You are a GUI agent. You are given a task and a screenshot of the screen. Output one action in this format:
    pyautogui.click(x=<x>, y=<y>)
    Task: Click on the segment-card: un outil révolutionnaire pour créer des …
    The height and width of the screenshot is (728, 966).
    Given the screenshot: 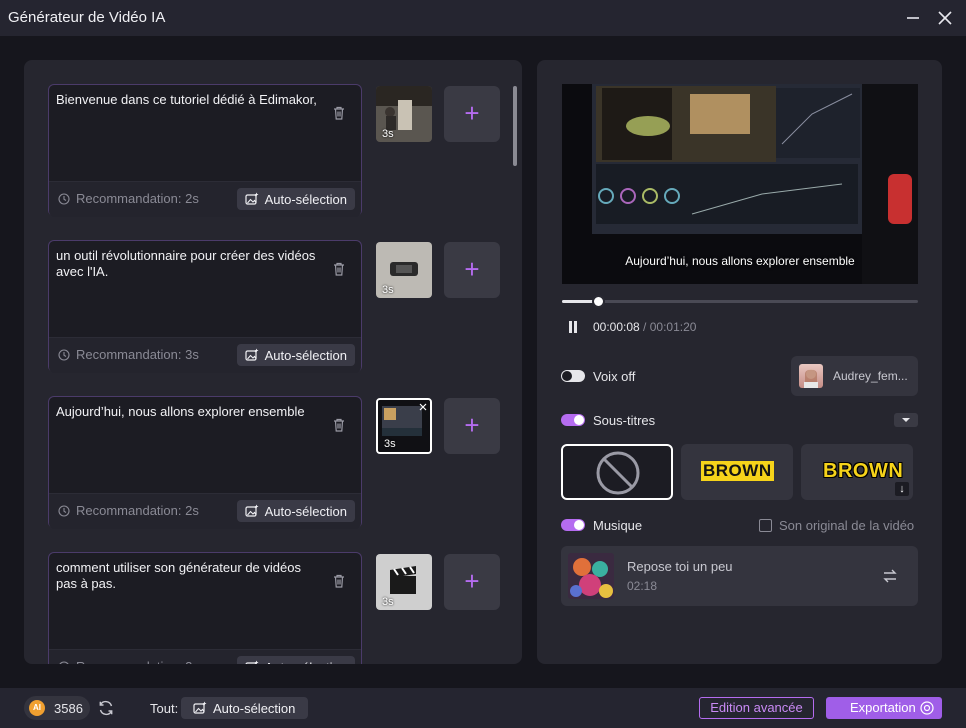 What is the action you would take?
    pyautogui.click(x=205, y=306)
    